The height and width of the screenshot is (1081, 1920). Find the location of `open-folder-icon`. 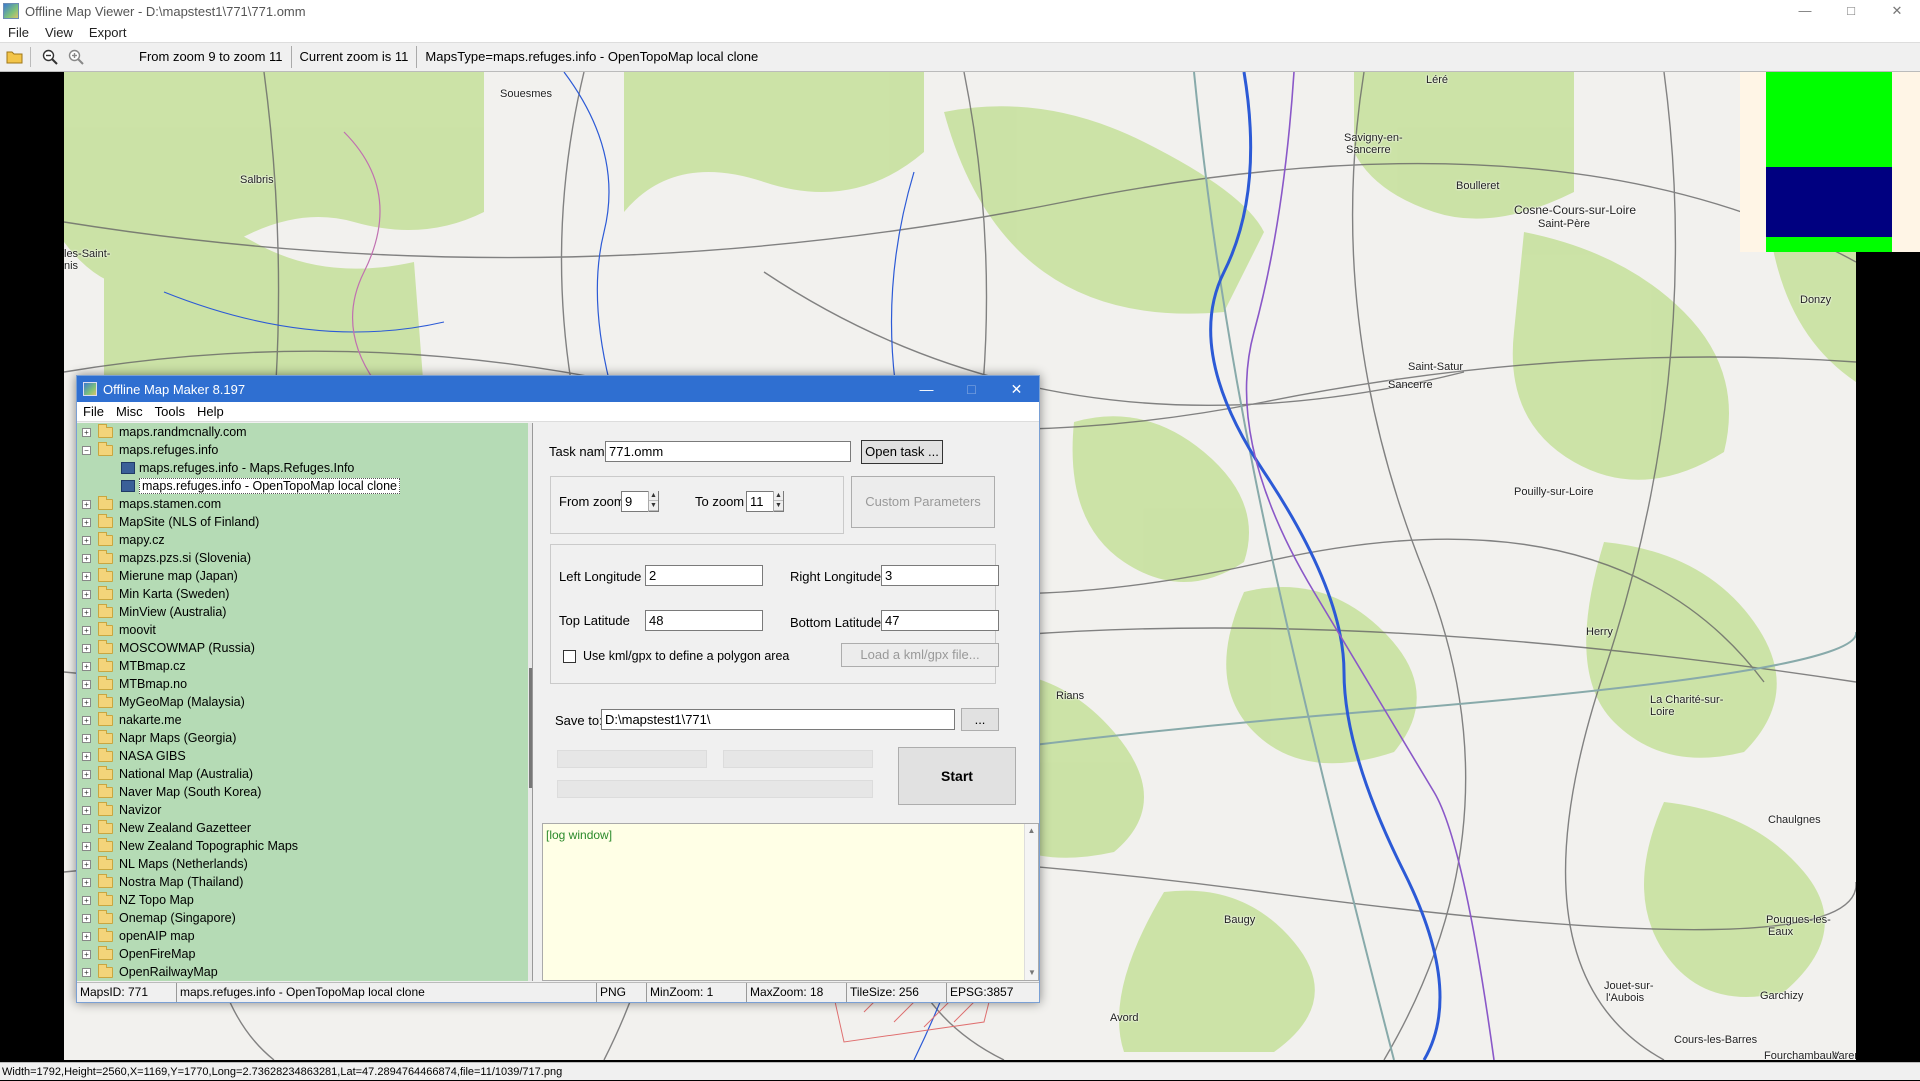

open-folder-icon is located at coordinates (15, 57).